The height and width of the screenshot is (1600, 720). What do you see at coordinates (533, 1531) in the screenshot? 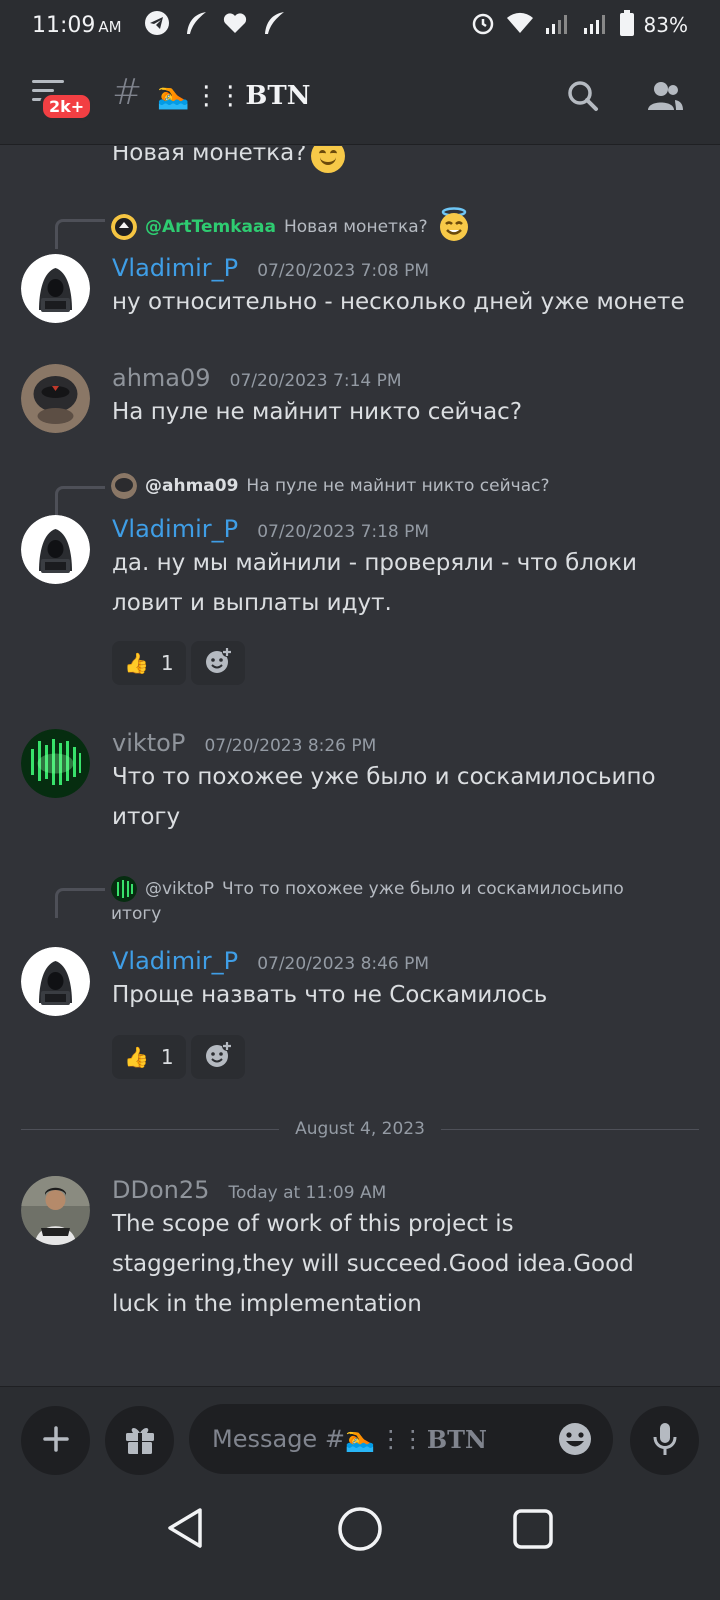
I see `recents-icon` at bounding box center [533, 1531].